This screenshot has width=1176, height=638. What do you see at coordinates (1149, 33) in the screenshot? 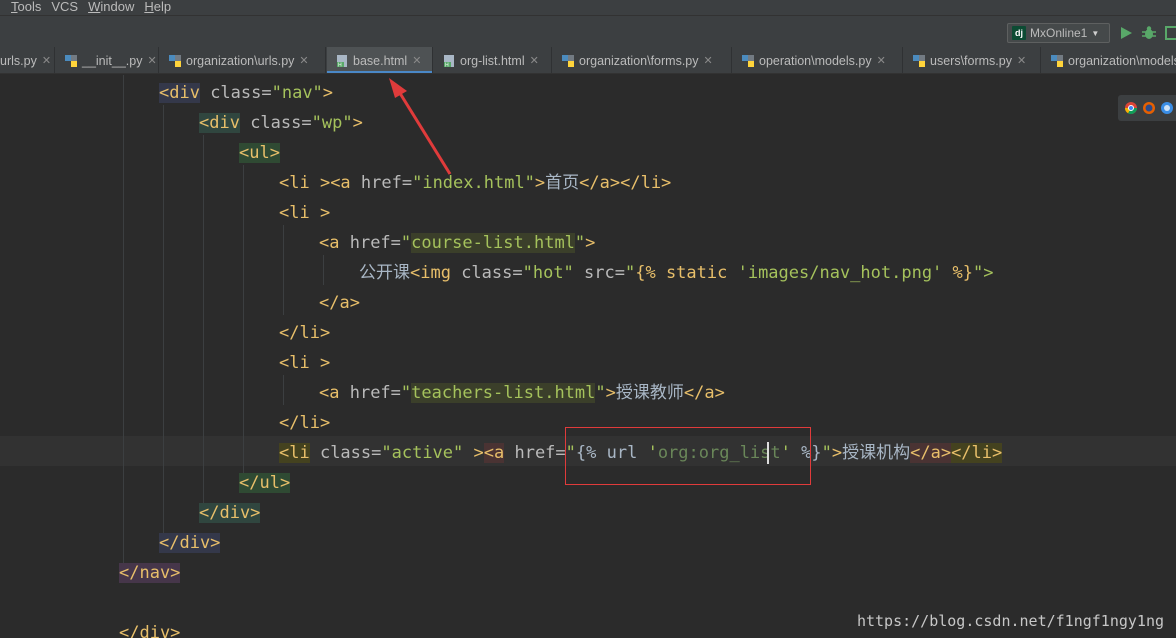
I see `debug-icon` at bounding box center [1149, 33].